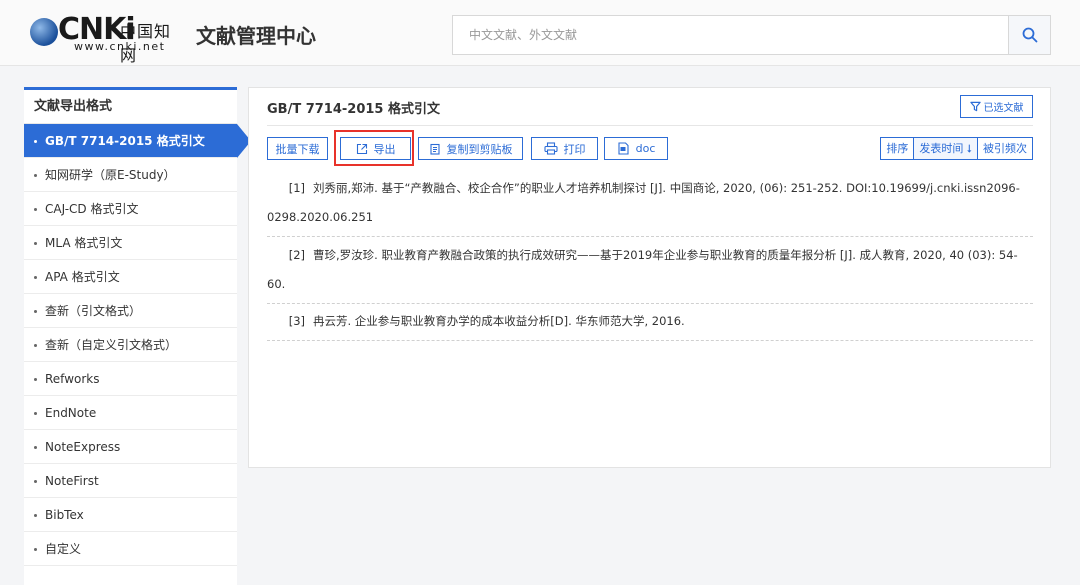 The image size is (1080, 585). Describe the element at coordinates (574, 149) in the screenshot. I see `print-label: 打印` at that location.